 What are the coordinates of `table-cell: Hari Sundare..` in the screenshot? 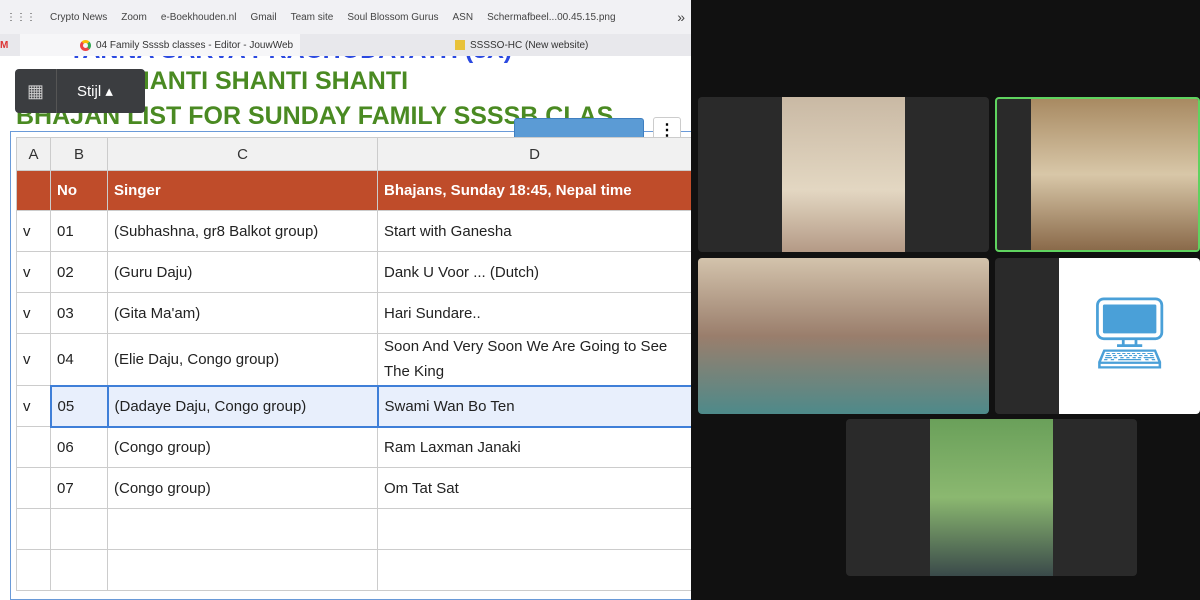 It's located at (534, 313).